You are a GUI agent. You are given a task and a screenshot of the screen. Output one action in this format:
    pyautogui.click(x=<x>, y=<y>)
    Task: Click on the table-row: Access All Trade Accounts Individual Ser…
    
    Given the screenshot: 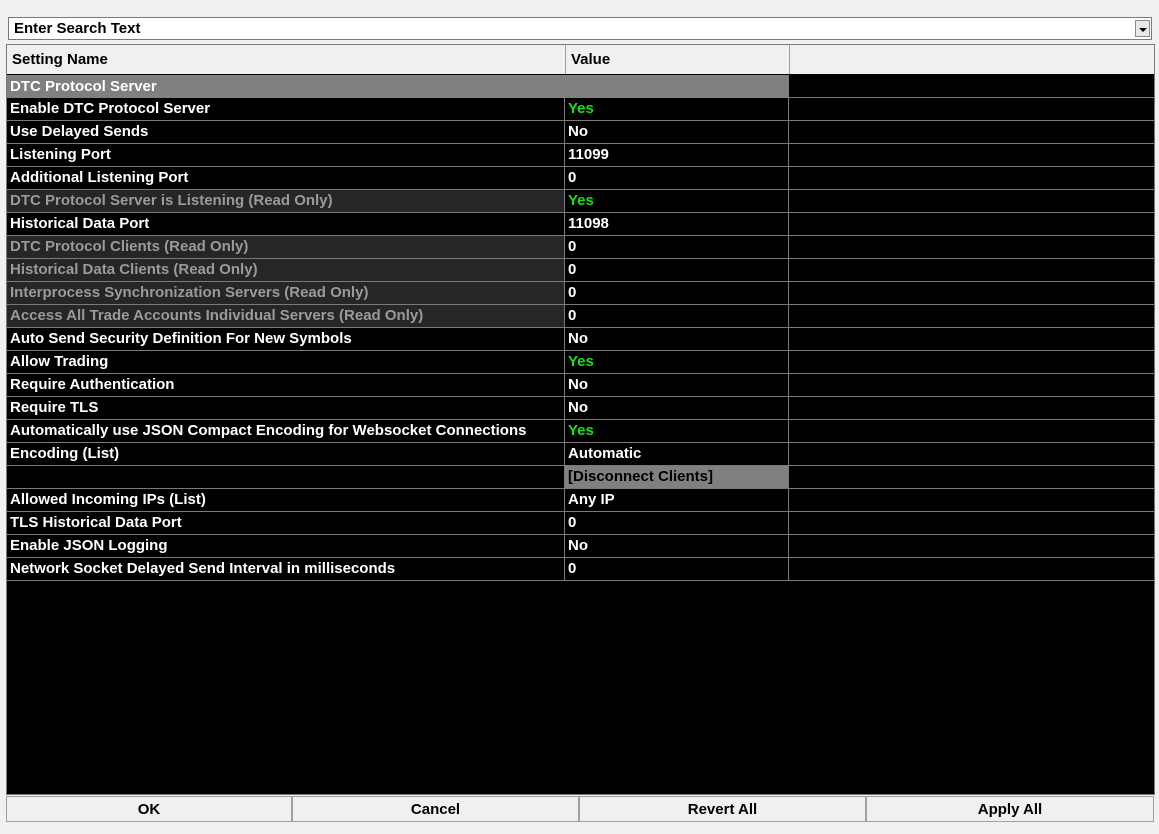 What is the action you would take?
    pyautogui.click(x=580, y=316)
    